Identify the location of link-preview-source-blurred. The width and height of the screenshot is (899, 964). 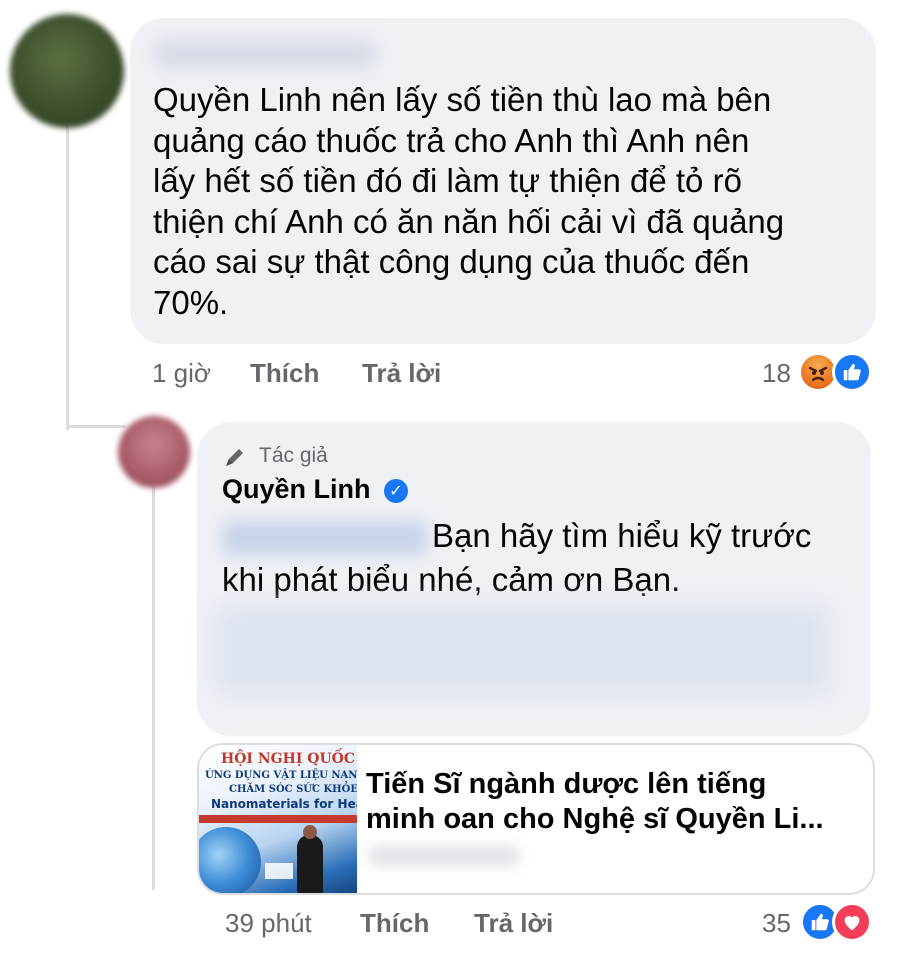
(444, 856).